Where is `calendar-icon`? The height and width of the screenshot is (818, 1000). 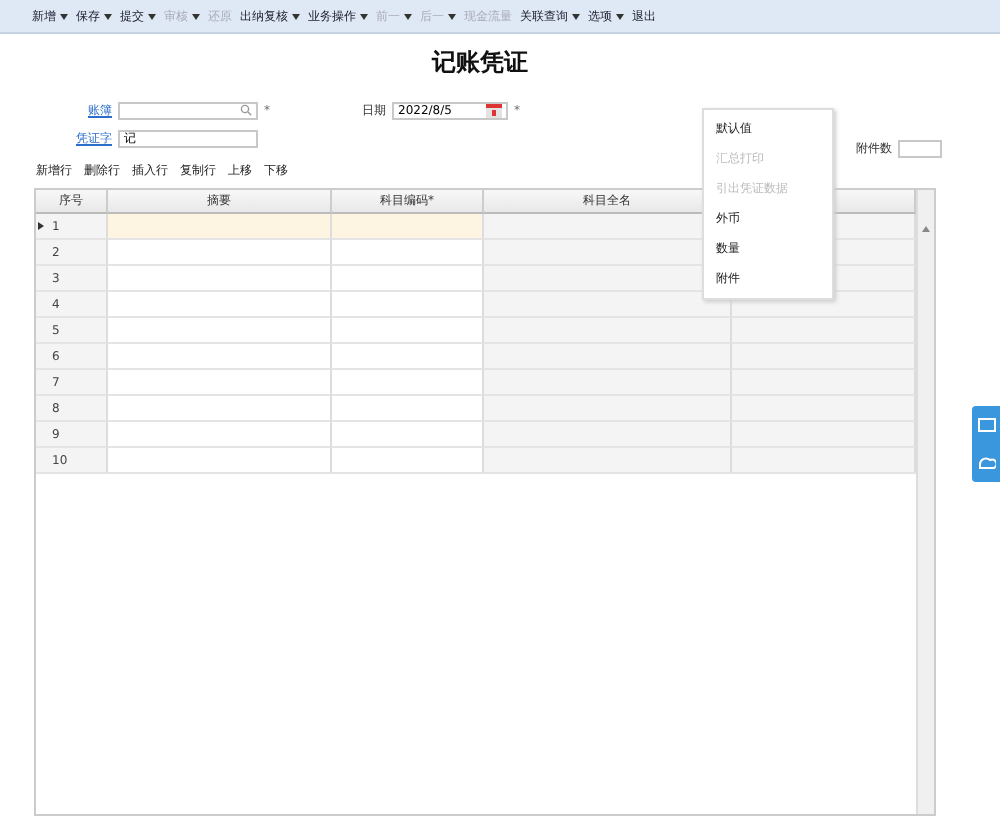 calendar-icon is located at coordinates (494, 110).